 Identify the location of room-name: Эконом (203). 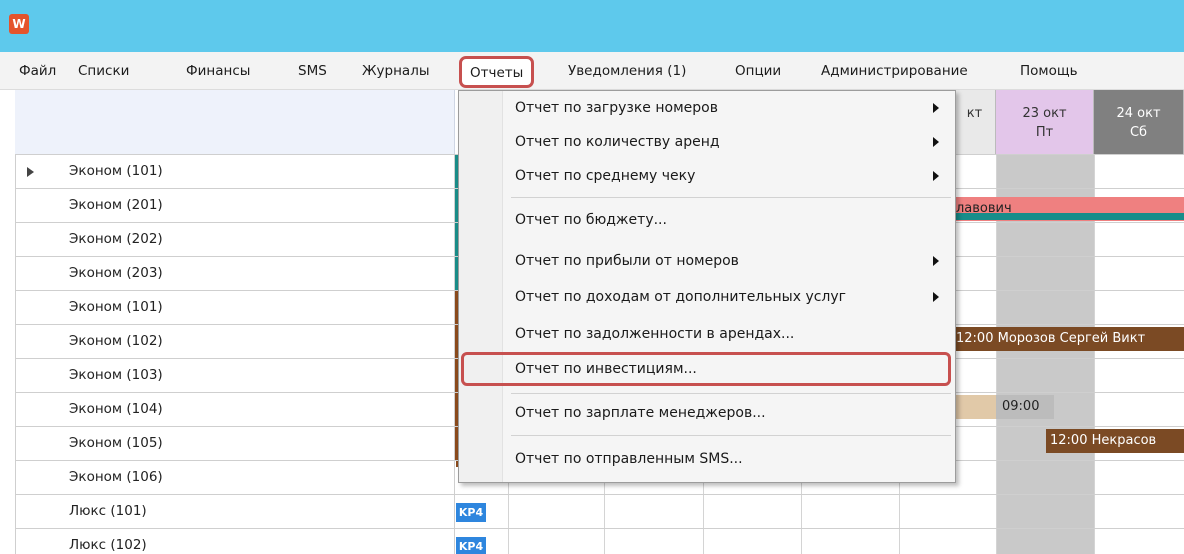
(116, 273).